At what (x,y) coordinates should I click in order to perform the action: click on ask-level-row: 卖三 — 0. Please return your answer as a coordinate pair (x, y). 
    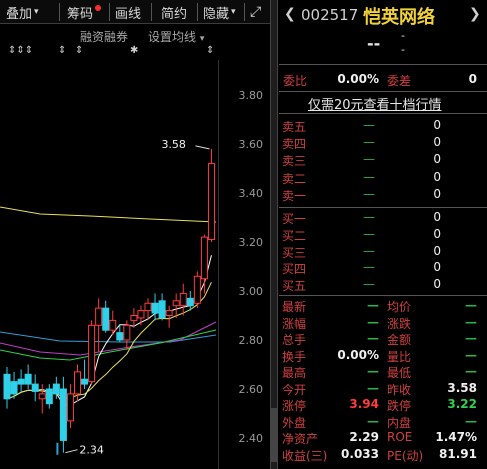
    Looking at the image, I should click on (383, 160).